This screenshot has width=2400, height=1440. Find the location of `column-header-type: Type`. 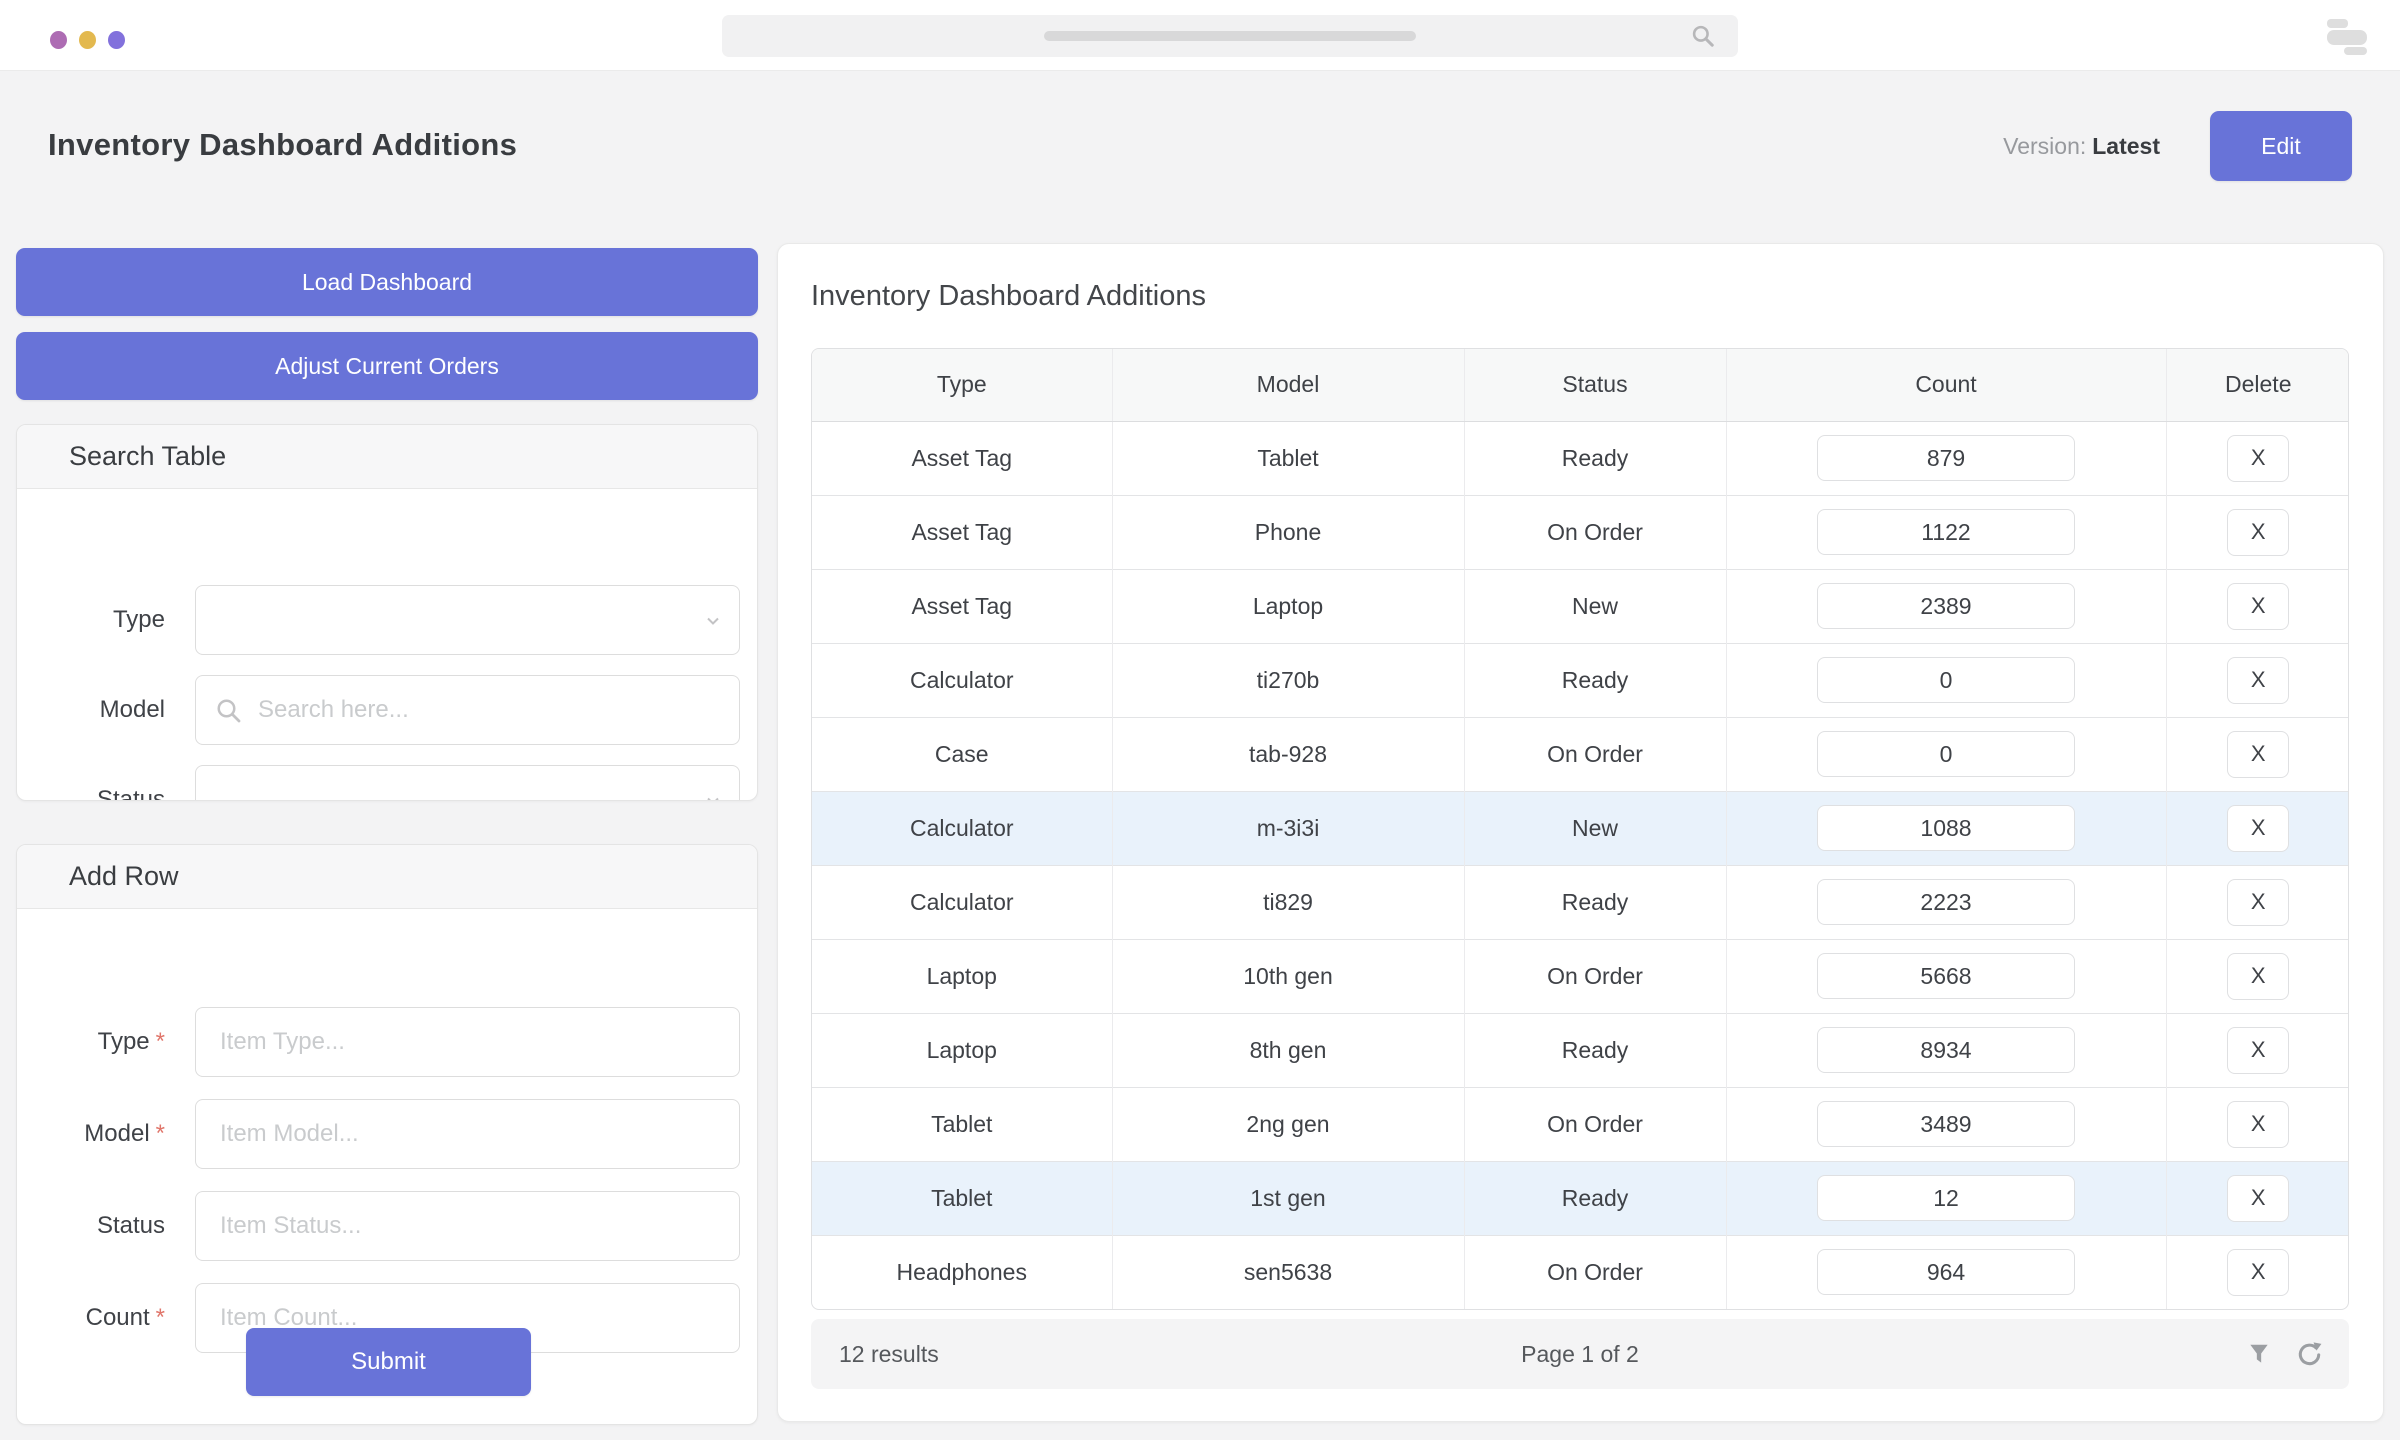

column-header-type: Type is located at coordinates (962, 385).